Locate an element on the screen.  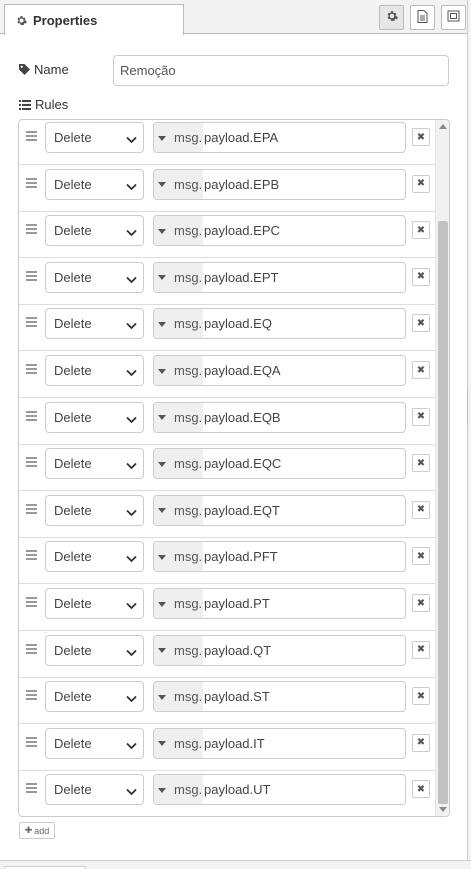
add-rule-button: ✚ add is located at coordinates (37, 830).